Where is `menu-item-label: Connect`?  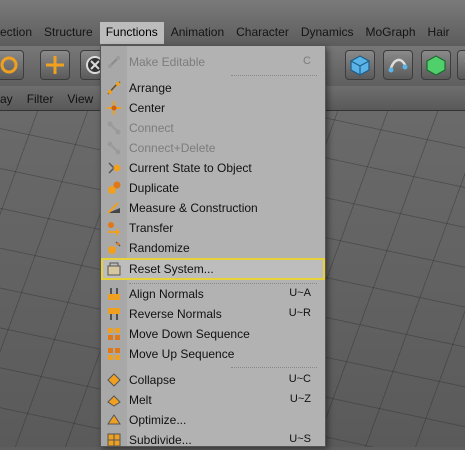 menu-item-label: Connect is located at coordinates (151, 128).